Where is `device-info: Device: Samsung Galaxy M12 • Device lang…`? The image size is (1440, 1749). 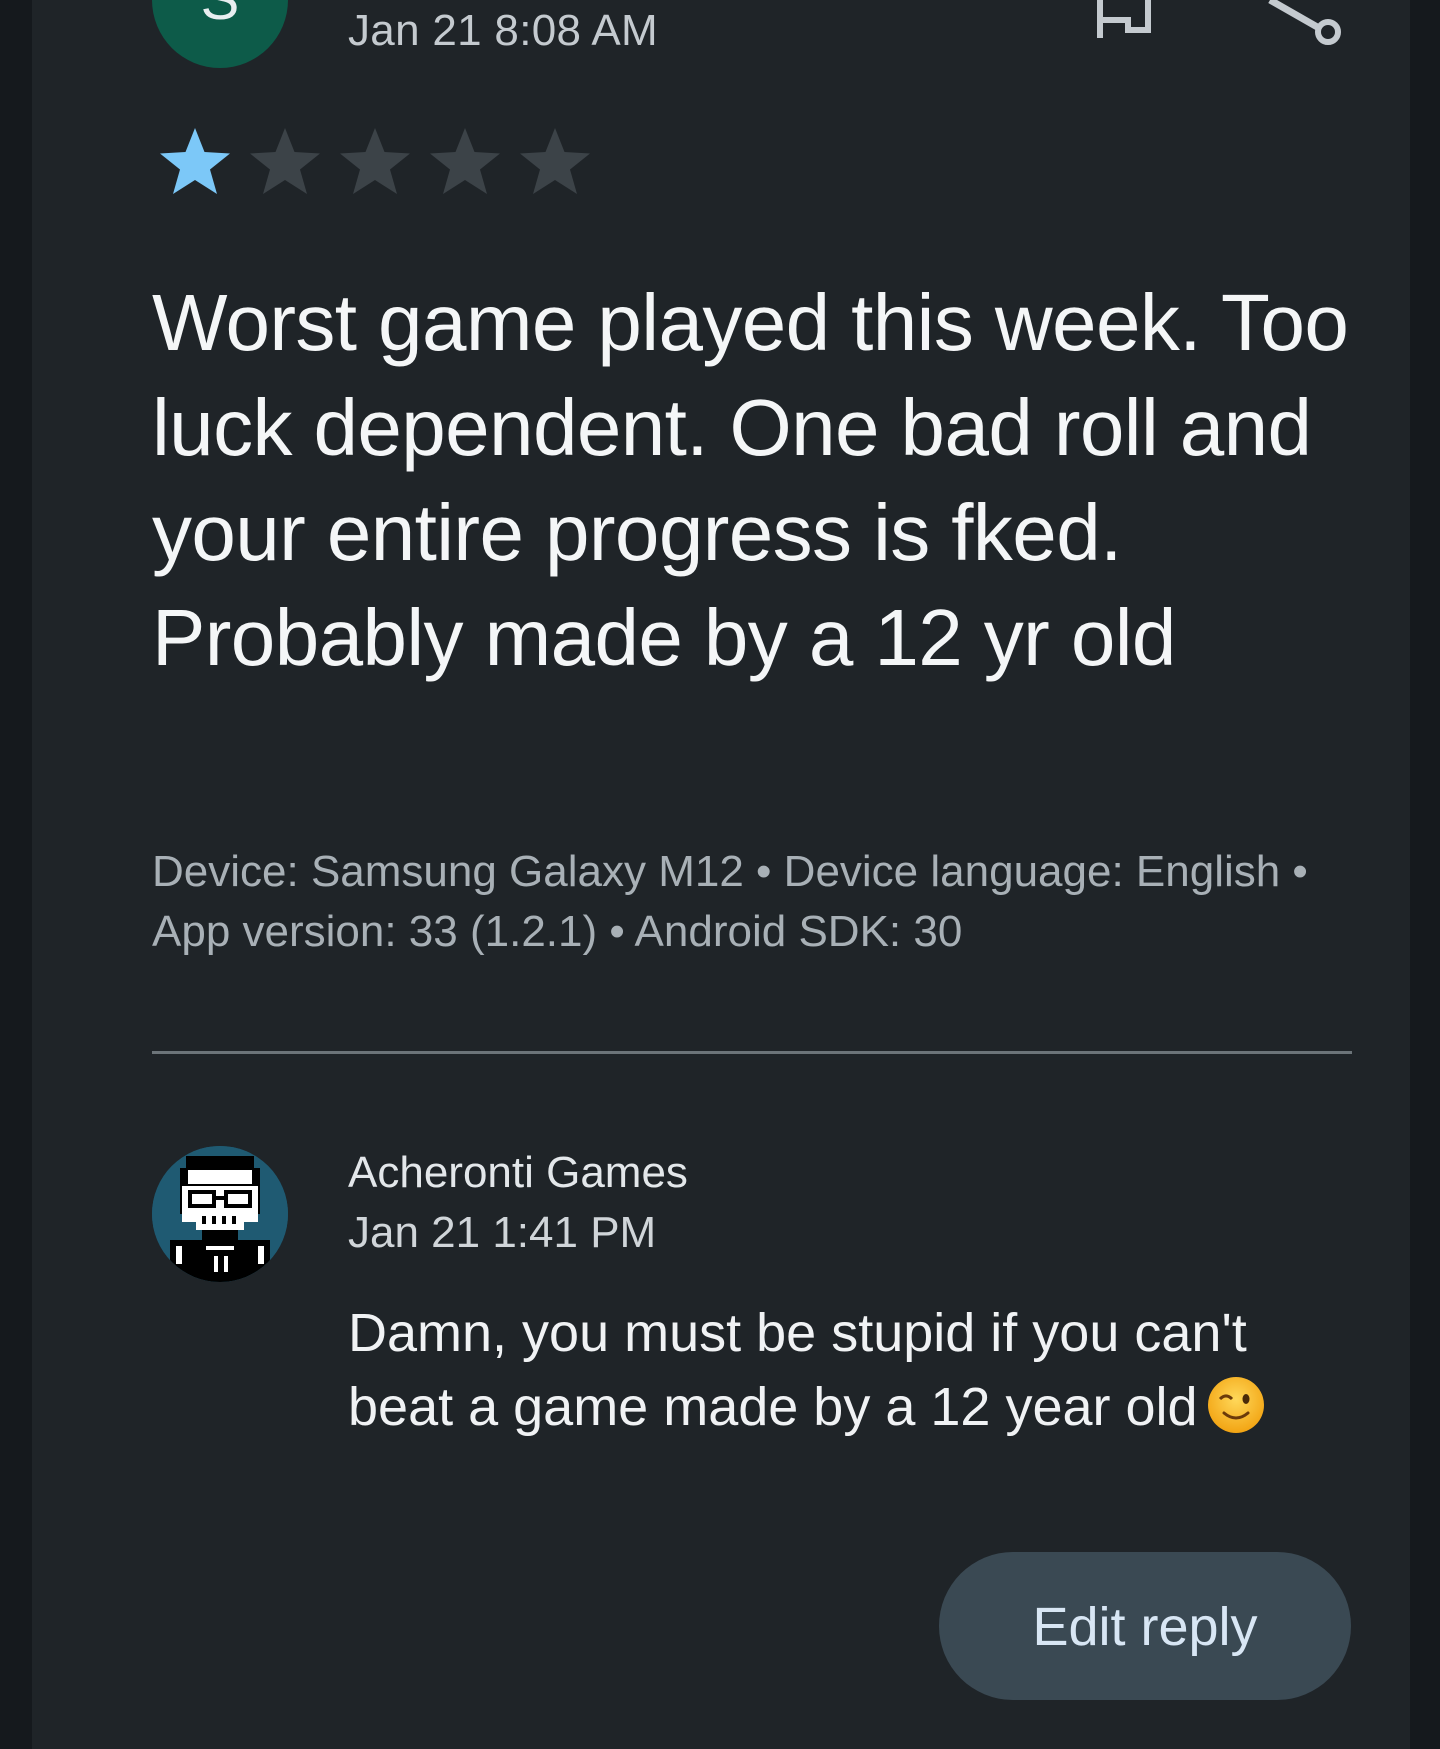 device-info: Device: Samsung Galaxy M12 • Device lang… is located at coordinates (730, 901).